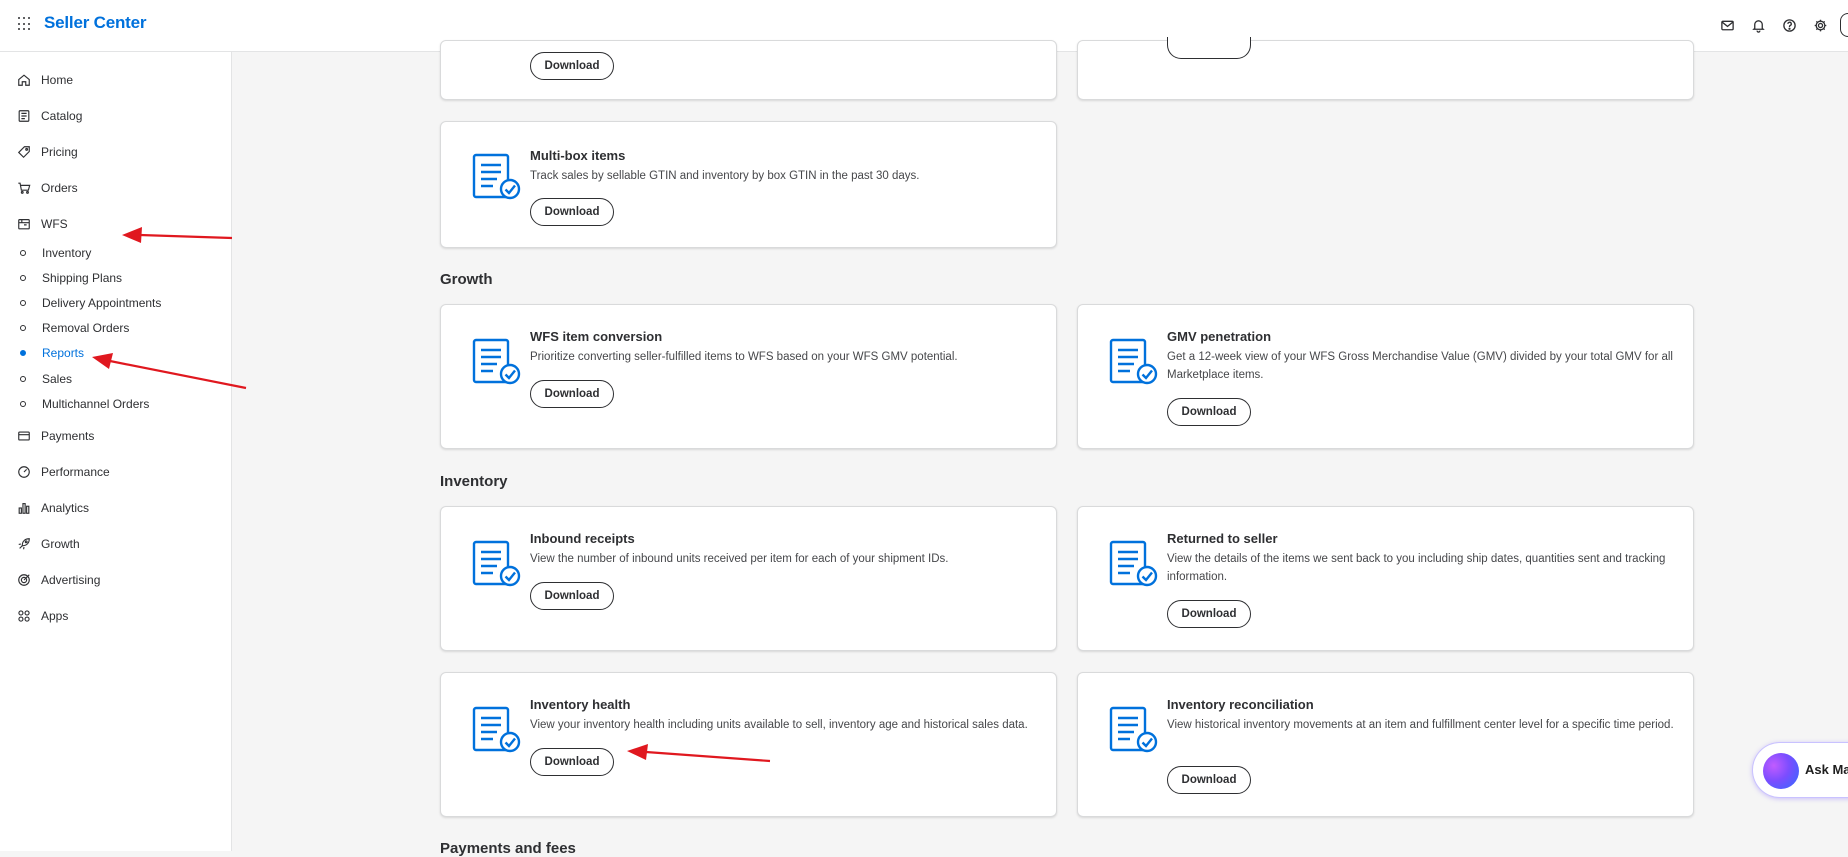  What do you see at coordinates (23, 80) in the screenshot?
I see `home-icon` at bounding box center [23, 80].